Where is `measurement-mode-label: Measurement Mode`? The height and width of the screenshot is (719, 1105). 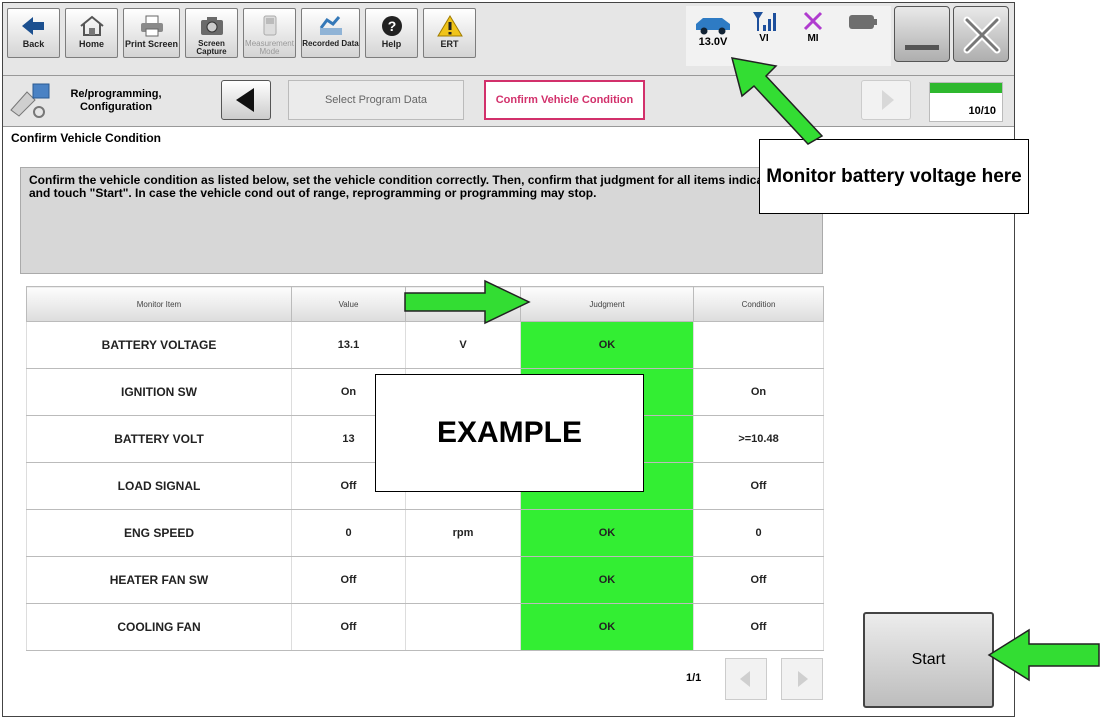 measurement-mode-label: Measurement Mode is located at coordinates (269, 47).